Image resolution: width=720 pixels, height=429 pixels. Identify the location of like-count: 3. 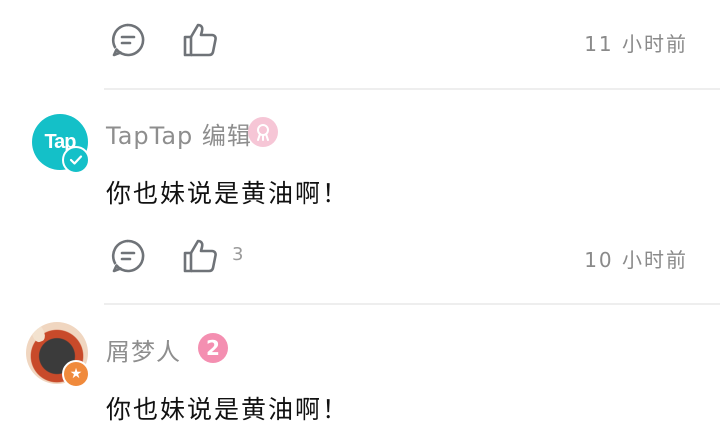
(238, 254).